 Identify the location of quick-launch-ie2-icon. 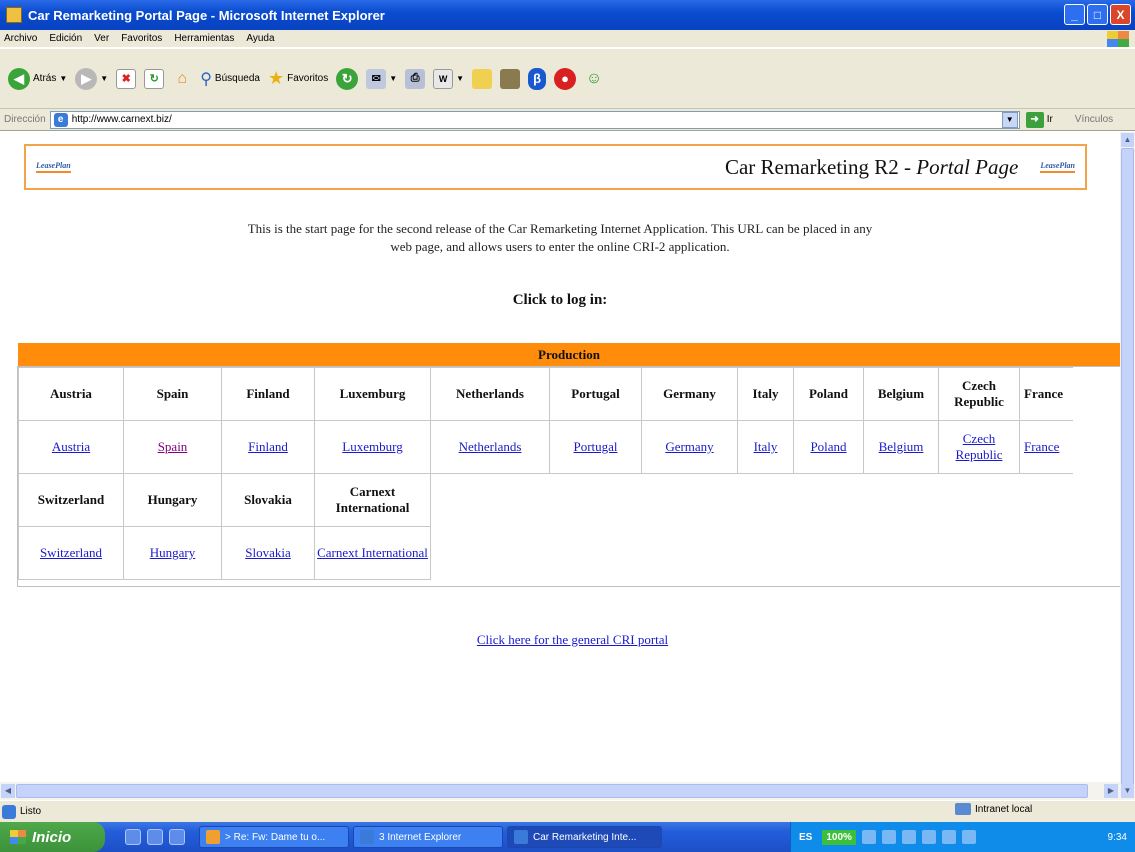
(155, 837).